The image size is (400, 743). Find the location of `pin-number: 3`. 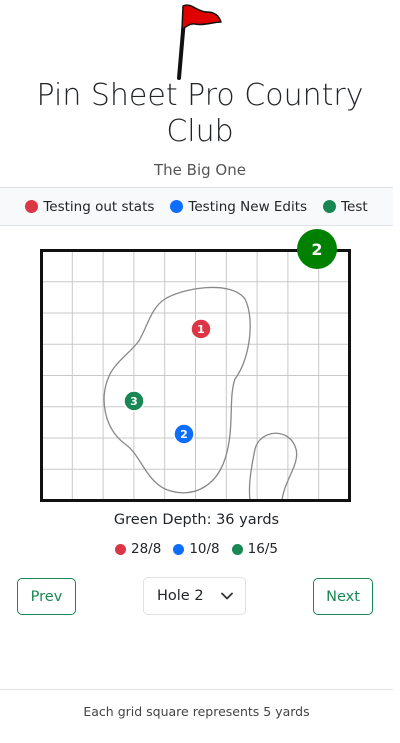

pin-number: 3 is located at coordinates (134, 401).